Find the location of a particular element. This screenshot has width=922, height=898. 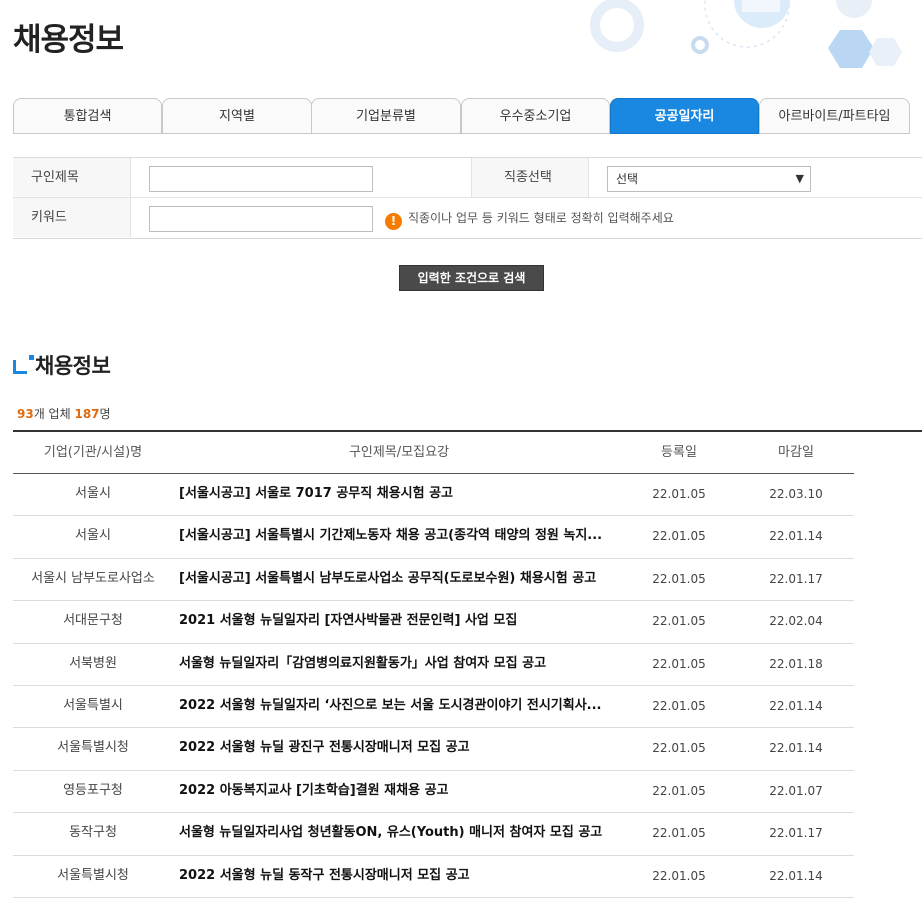

row-title-link: 서울형 뉴딜일자리「감염병의료지원활동가」사업 참여자 모집 공고 is located at coordinates (399, 664).